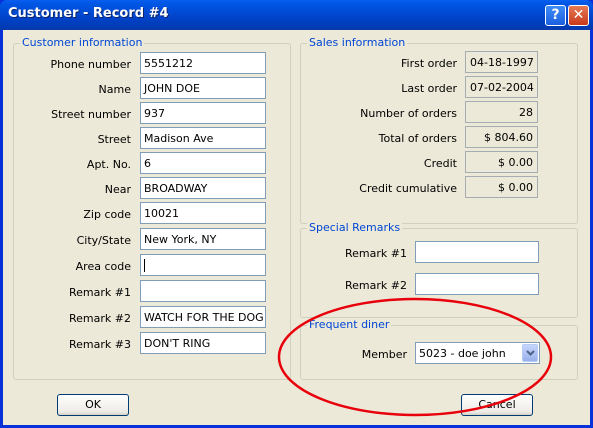  What do you see at coordinates (408, 188) in the screenshot?
I see `credit-cumulative-label: Credit cumulative` at bounding box center [408, 188].